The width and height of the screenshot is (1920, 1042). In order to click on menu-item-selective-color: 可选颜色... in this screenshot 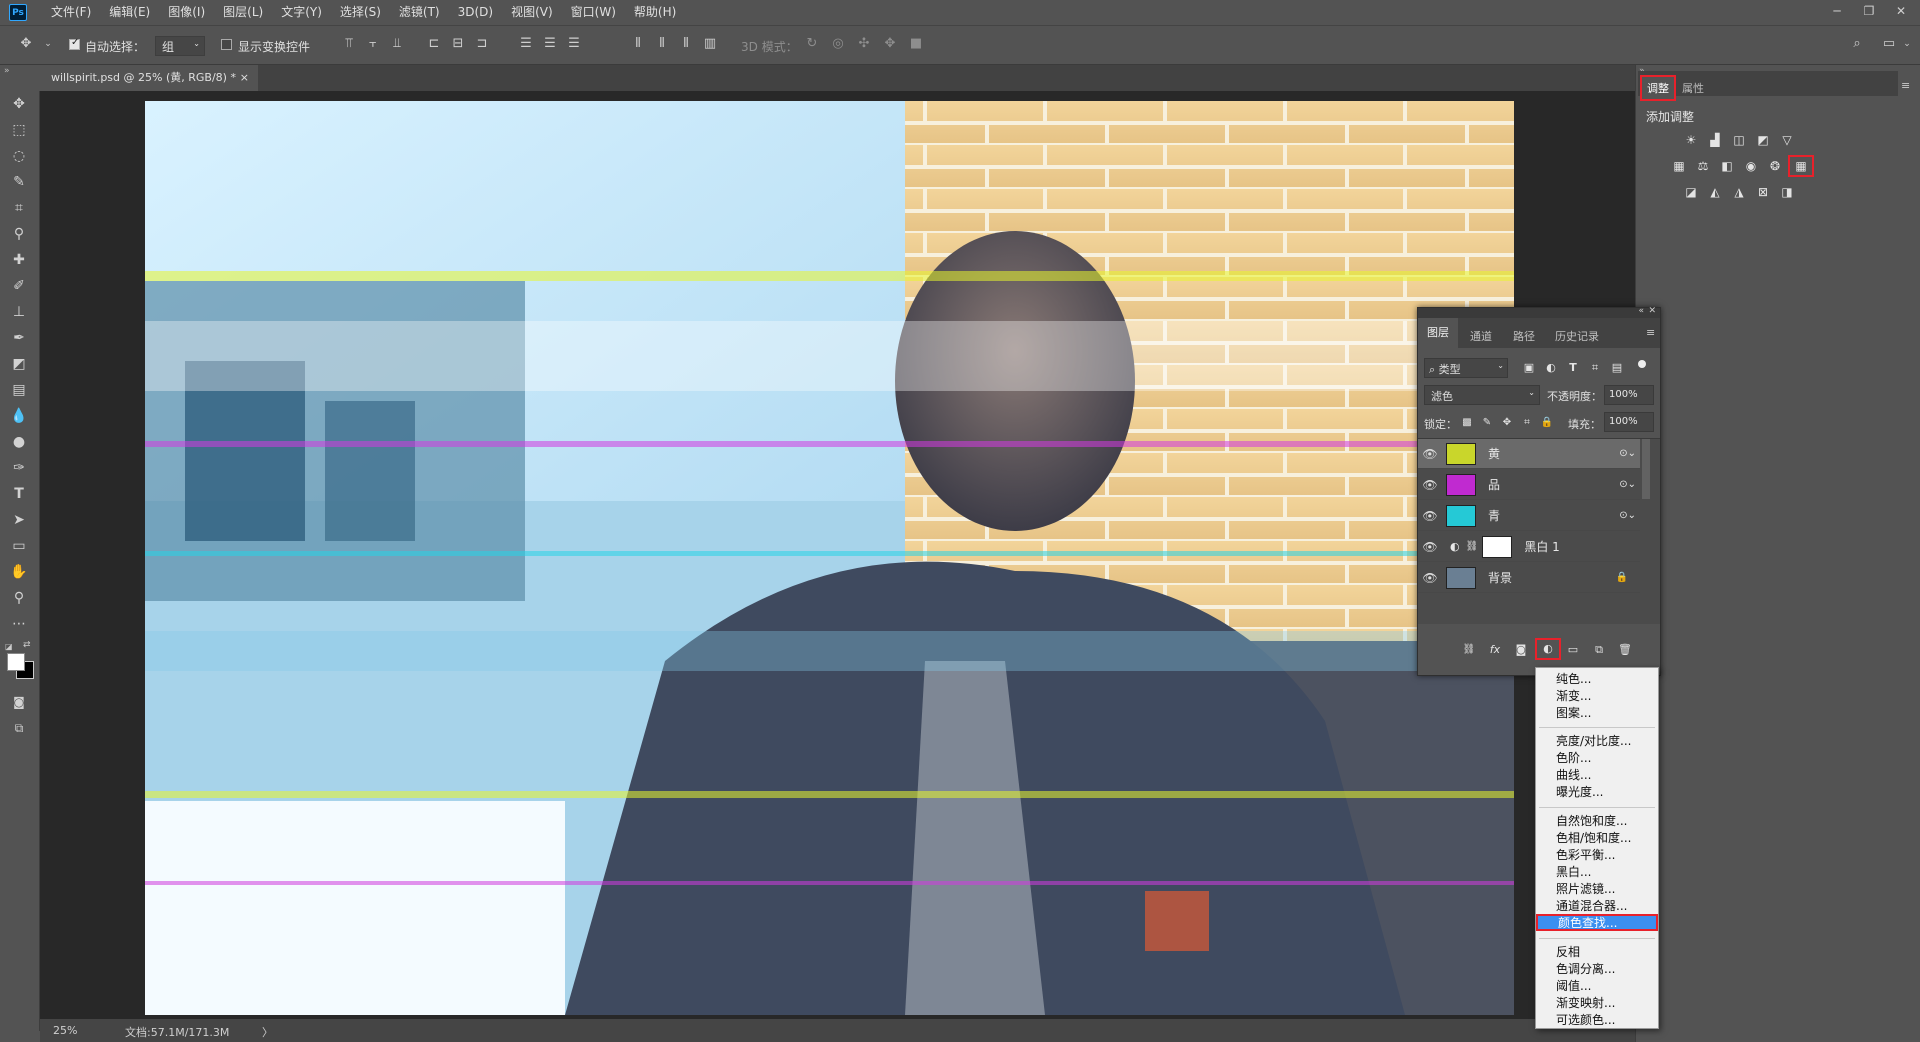, I will do `click(1597, 1020)`.